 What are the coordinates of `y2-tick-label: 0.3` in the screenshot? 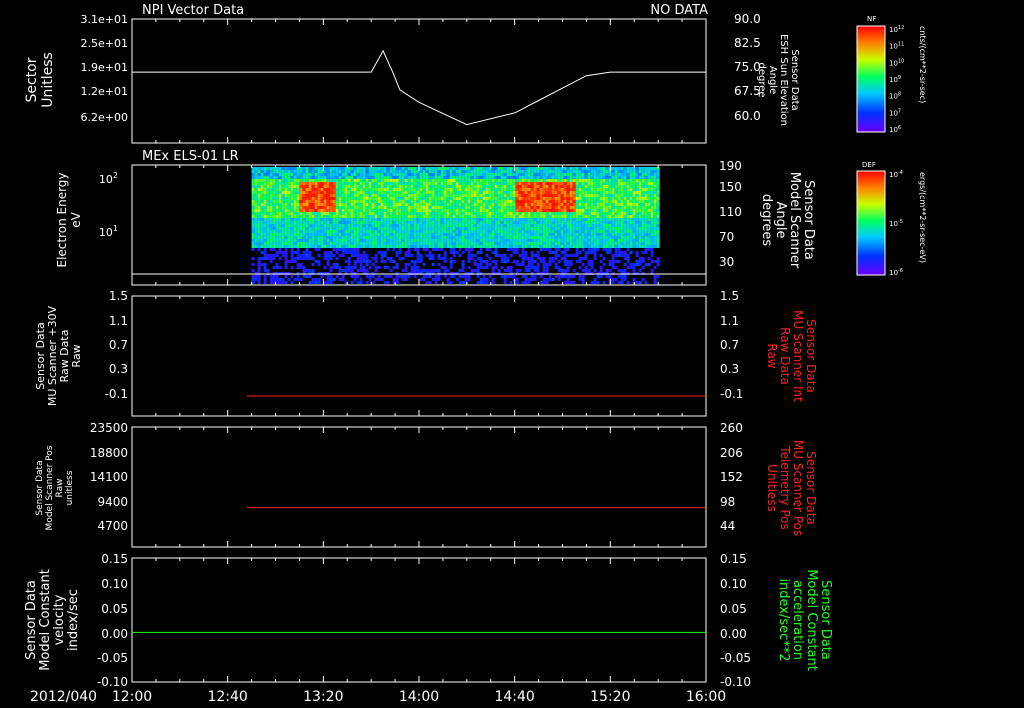 It's located at (729, 369).